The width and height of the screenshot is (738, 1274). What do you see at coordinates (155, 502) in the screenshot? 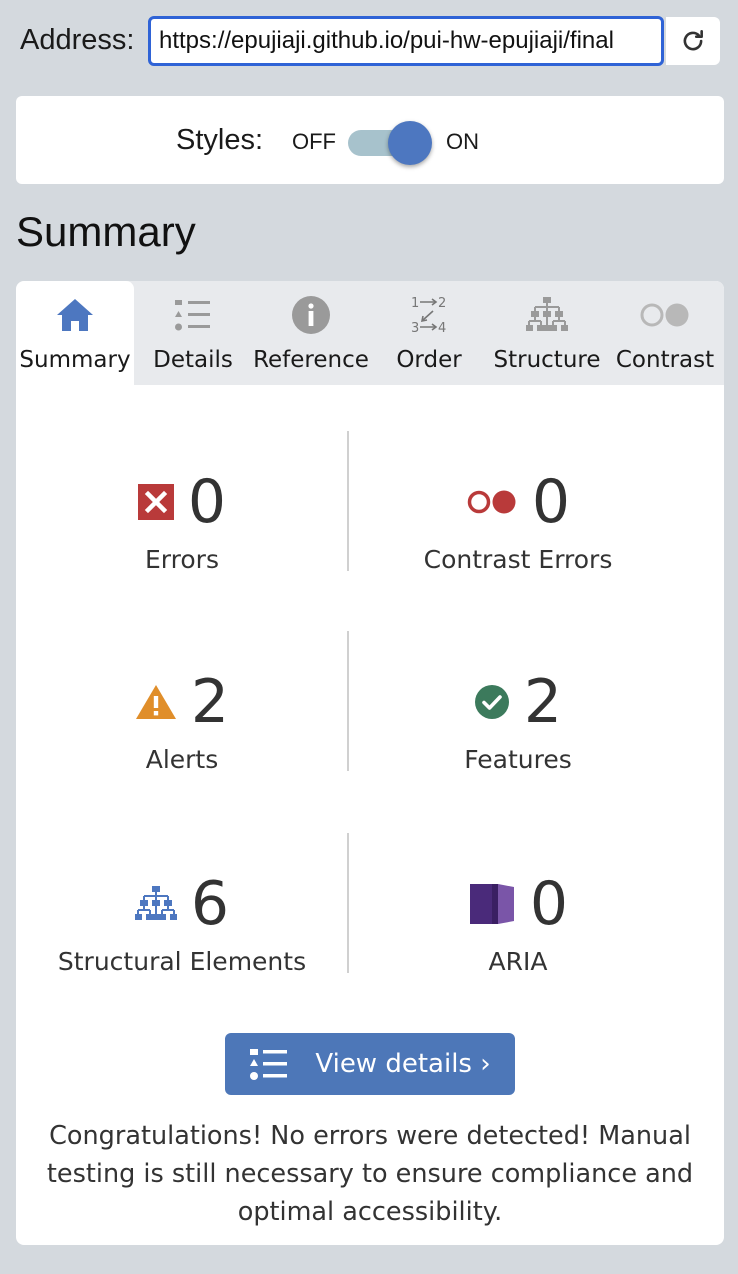
I see `error-x-icon` at bounding box center [155, 502].